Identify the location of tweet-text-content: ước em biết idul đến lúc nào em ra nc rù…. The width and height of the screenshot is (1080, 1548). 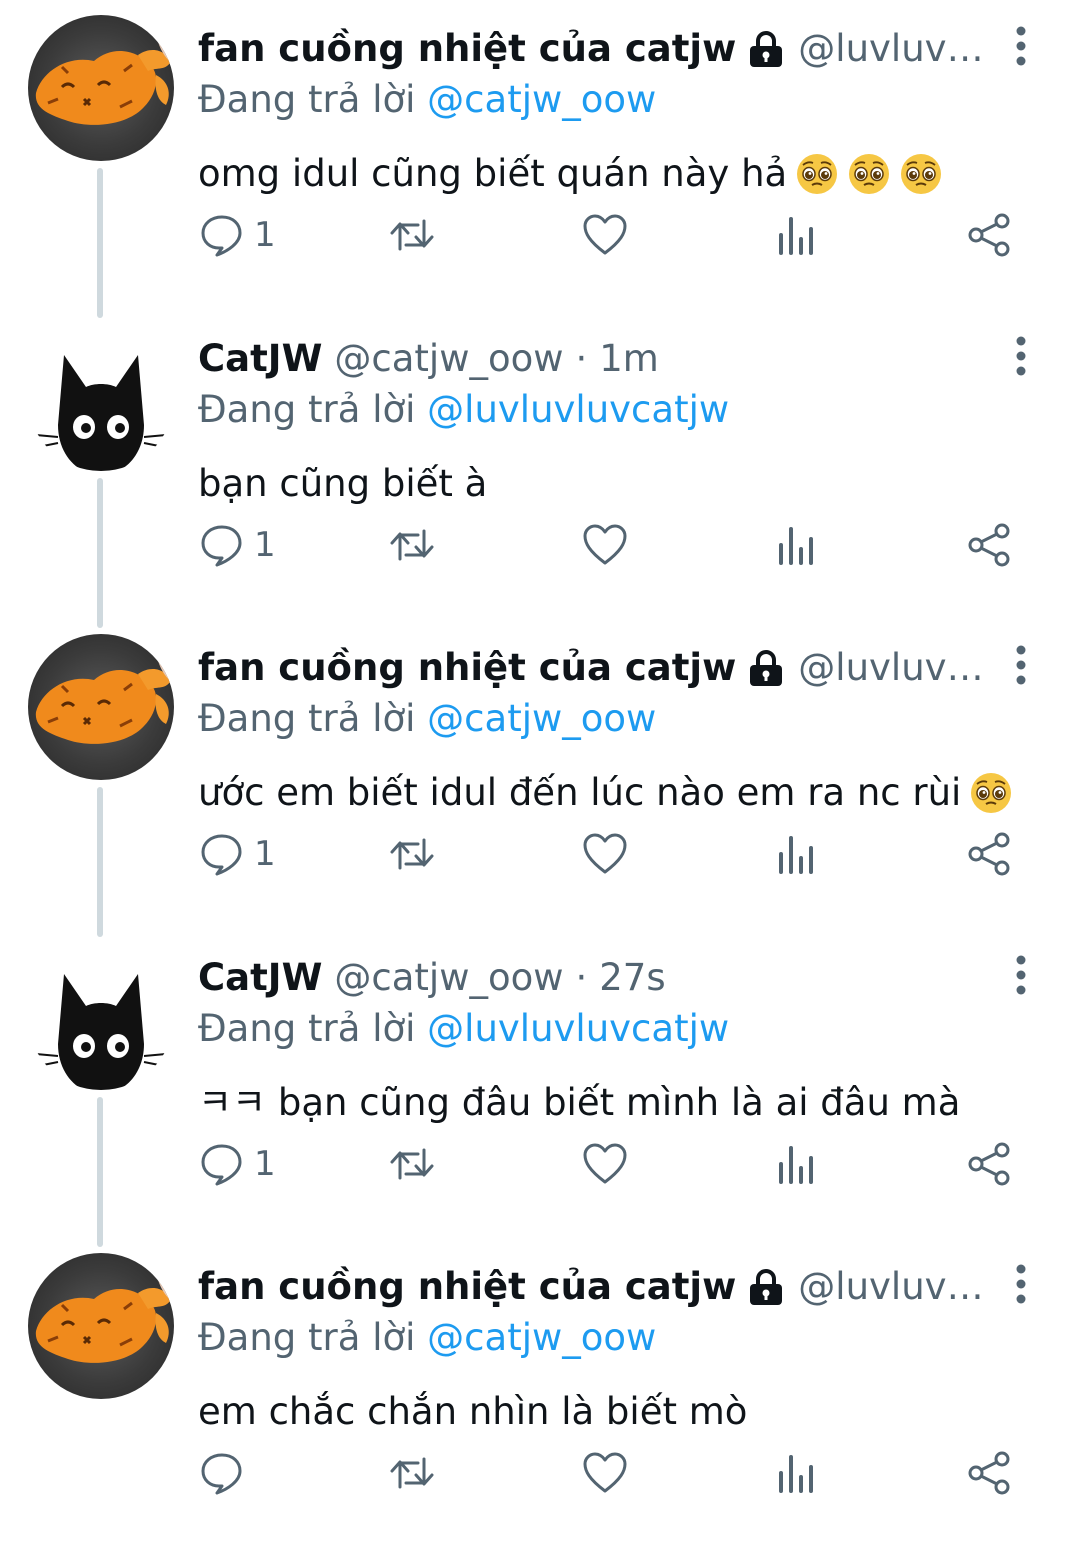
(580, 792).